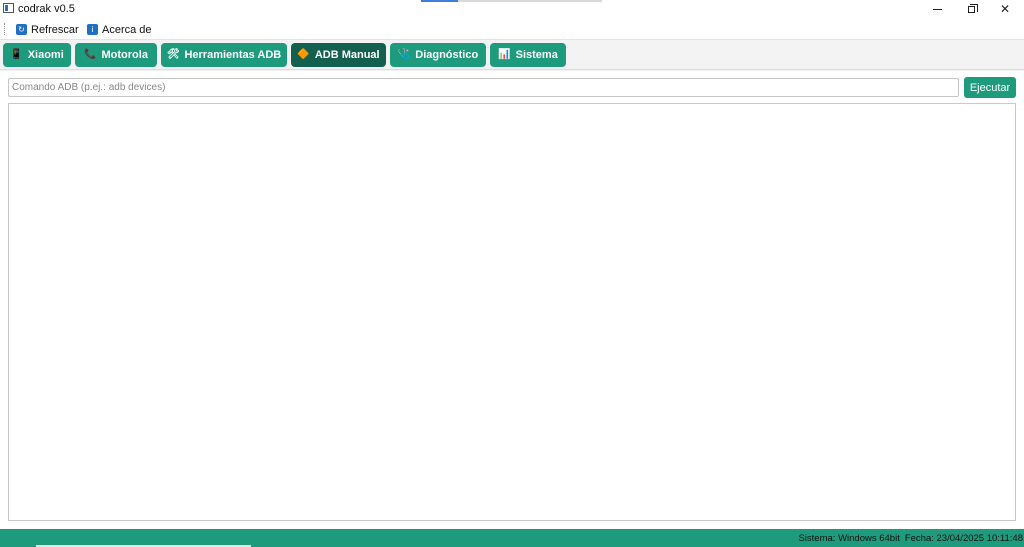 The image size is (1024, 547). I want to click on taskbar-accent-line-gray, so click(530, 1).